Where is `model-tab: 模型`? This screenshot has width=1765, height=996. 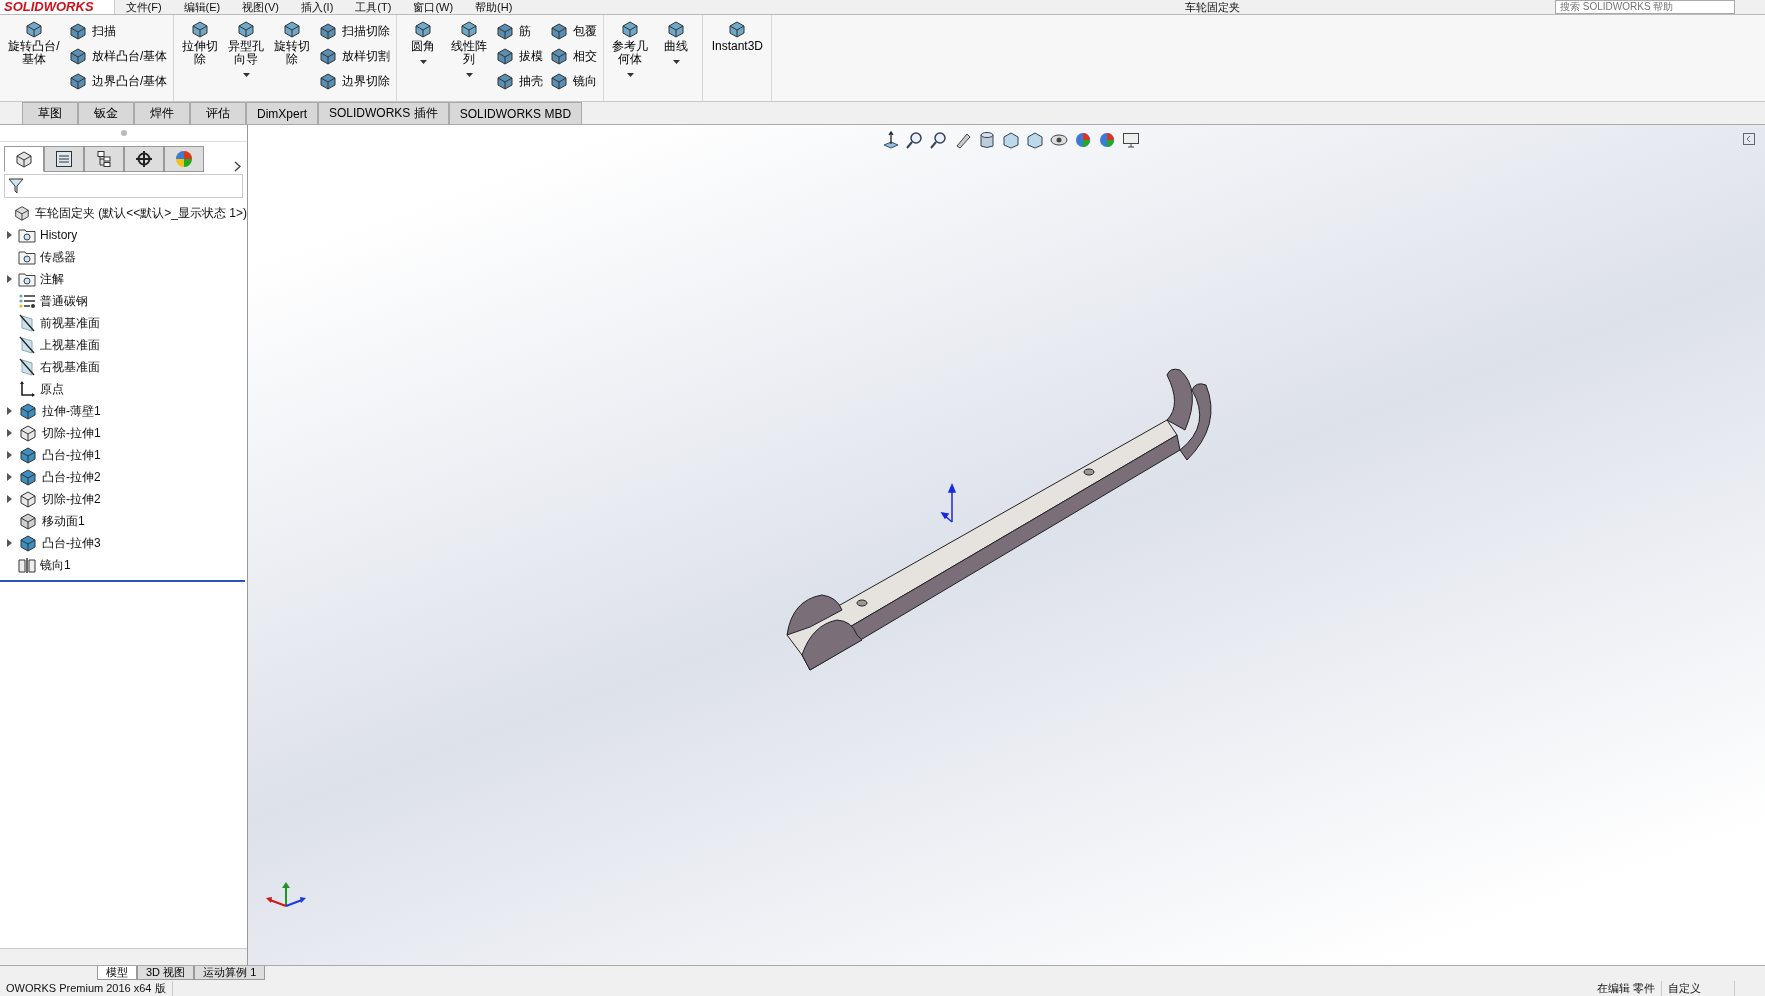 model-tab: 模型 is located at coordinates (117, 973).